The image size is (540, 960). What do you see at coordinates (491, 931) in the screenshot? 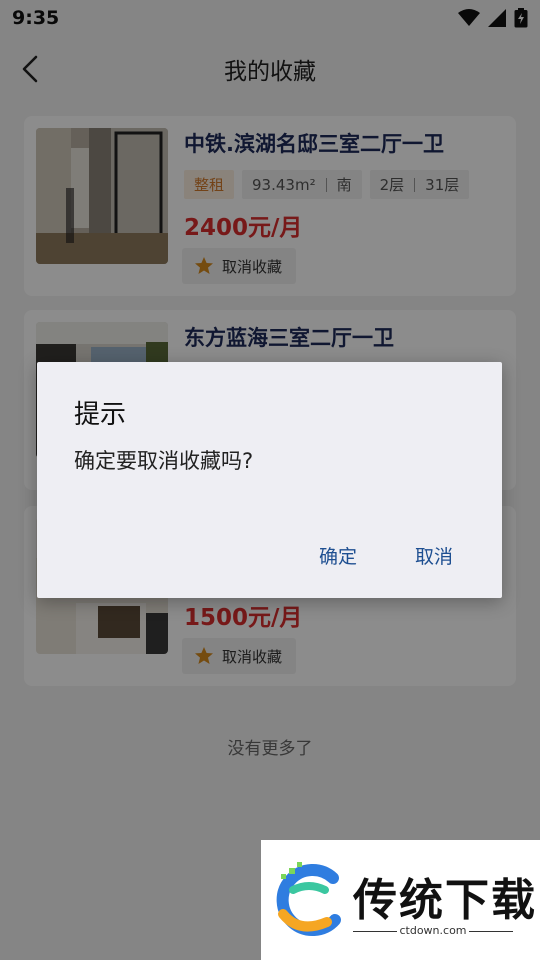
I see `divider` at bounding box center [491, 931].